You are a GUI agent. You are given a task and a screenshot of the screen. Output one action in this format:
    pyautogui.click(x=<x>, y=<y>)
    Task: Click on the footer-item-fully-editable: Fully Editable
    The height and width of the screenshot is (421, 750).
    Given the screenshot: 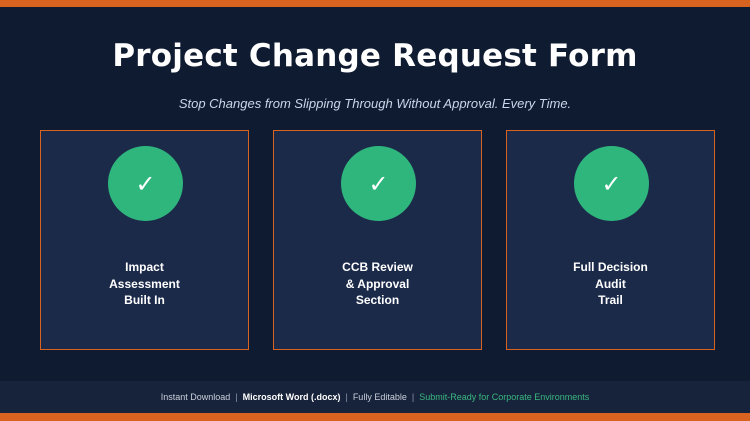 What is the action you would take?
    pyautogui.click(x=379, y=397)
    